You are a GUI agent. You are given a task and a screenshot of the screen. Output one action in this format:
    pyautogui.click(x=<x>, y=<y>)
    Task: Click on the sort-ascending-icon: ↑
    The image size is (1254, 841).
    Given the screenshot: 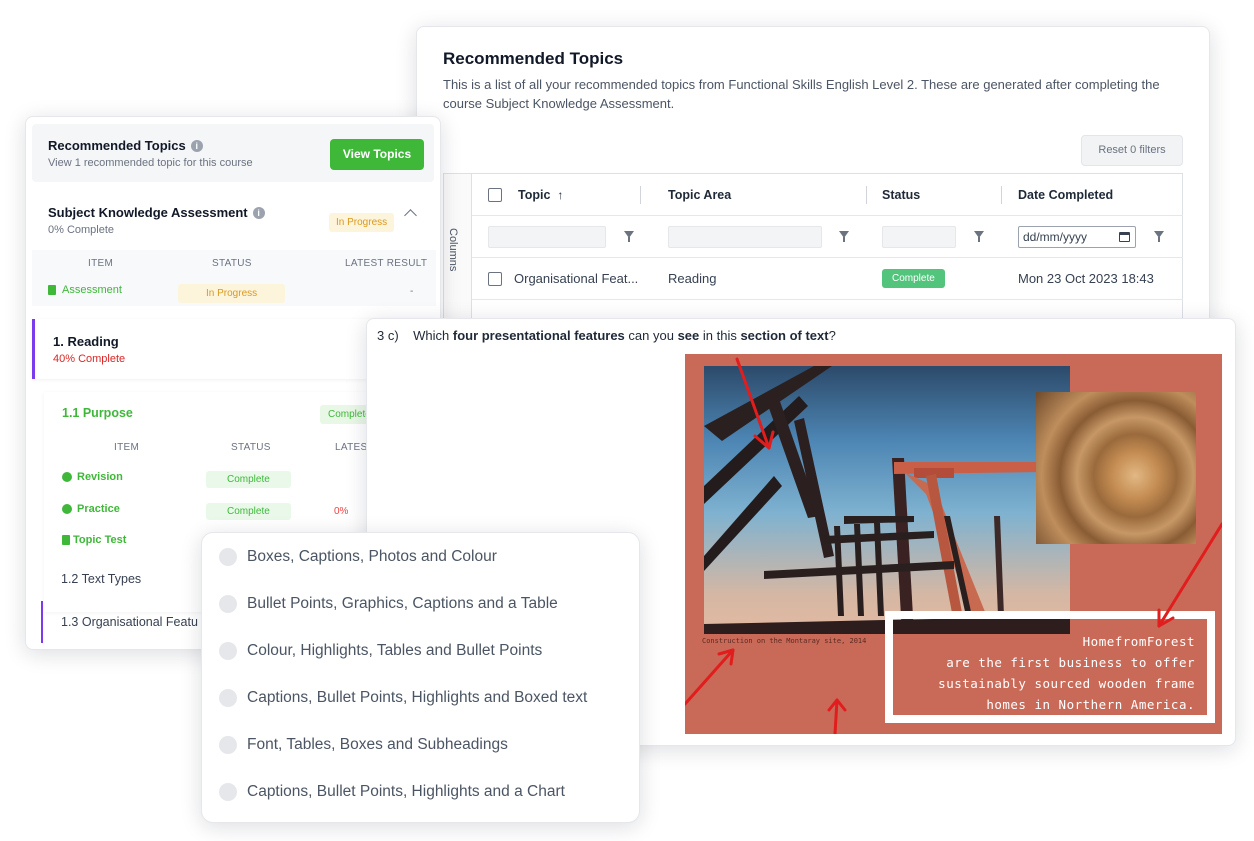 What is the action you would take?
    pyautogui.click(x=560, y=194)
    